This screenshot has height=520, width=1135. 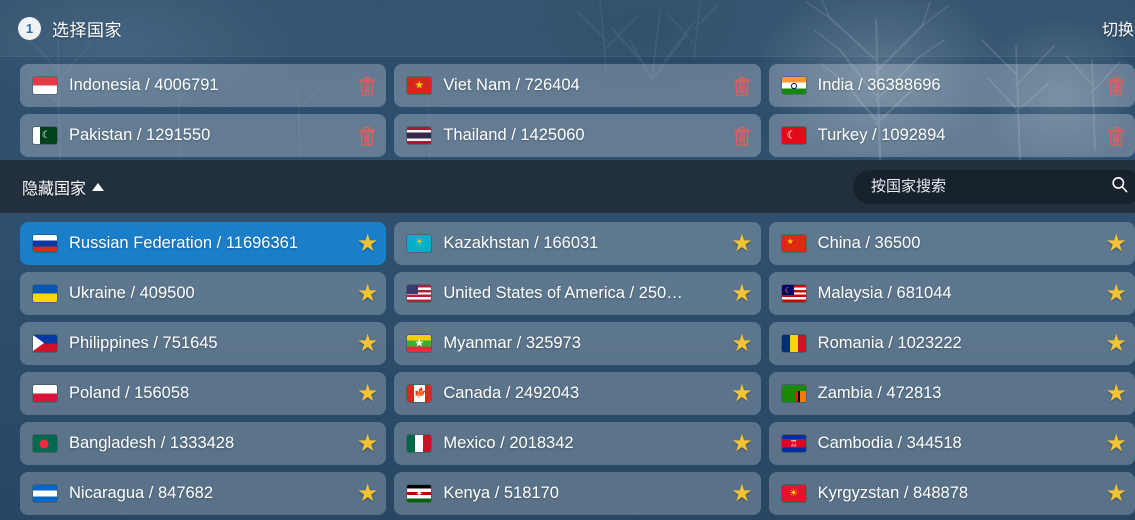 I want to click on country-list-item: Zambia / 472813 ★, so click(x=951, y=393).